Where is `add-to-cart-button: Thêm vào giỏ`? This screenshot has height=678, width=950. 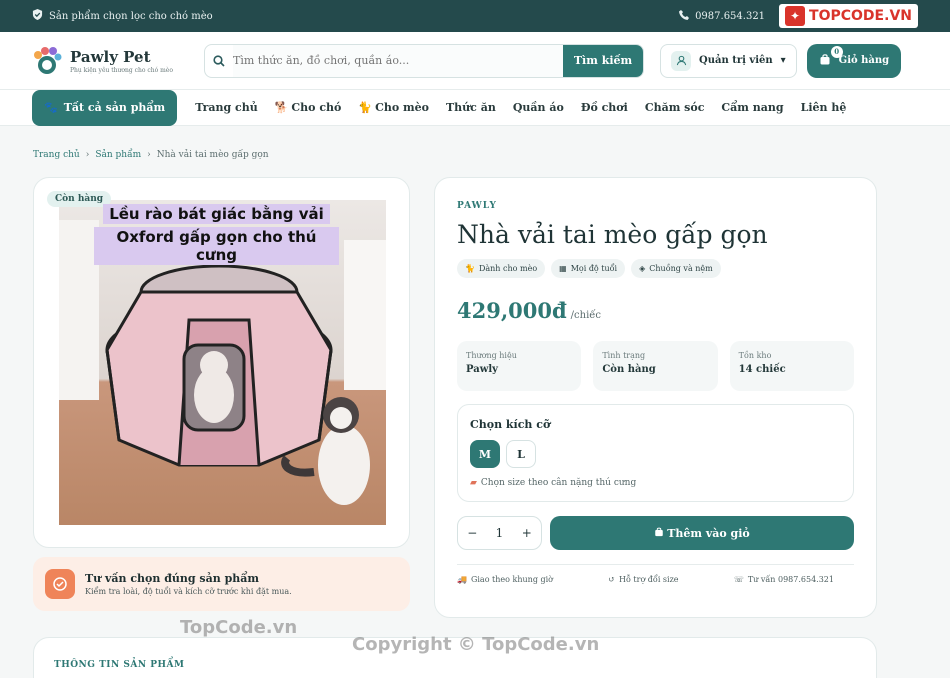 add-to-cart-button: Thêm vào giỏ is located at coordinates (702, 533).